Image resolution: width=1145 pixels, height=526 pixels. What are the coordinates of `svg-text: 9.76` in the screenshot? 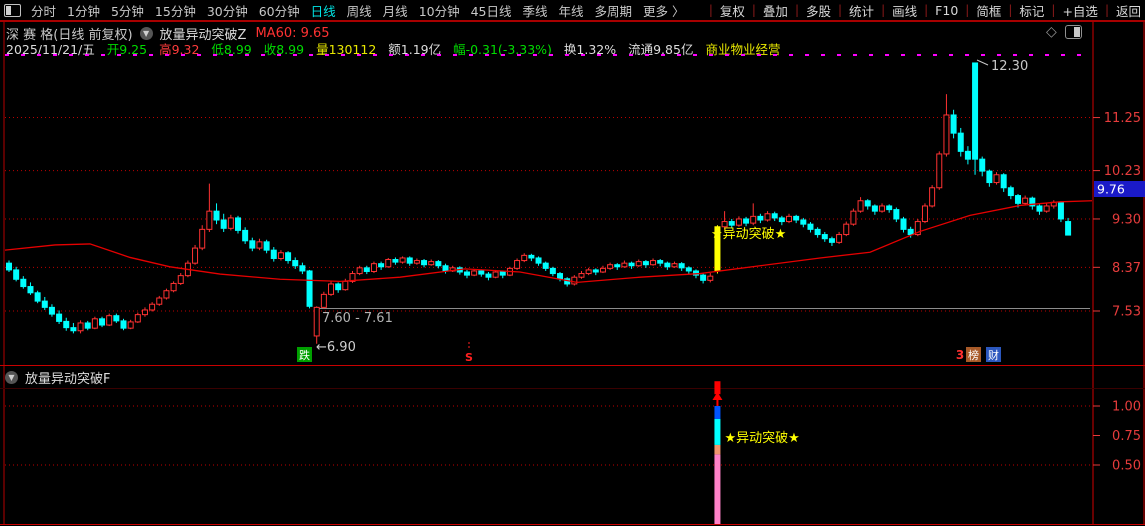 It's located at (1111, 189).